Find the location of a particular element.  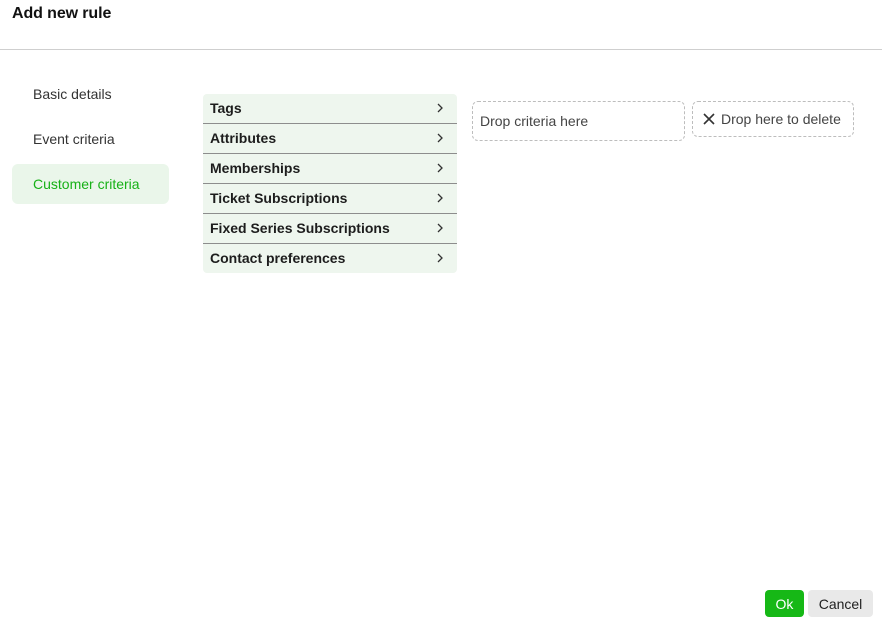

sidebar-item-event-criteria: Event criteria is located at coordinates (90, 139).